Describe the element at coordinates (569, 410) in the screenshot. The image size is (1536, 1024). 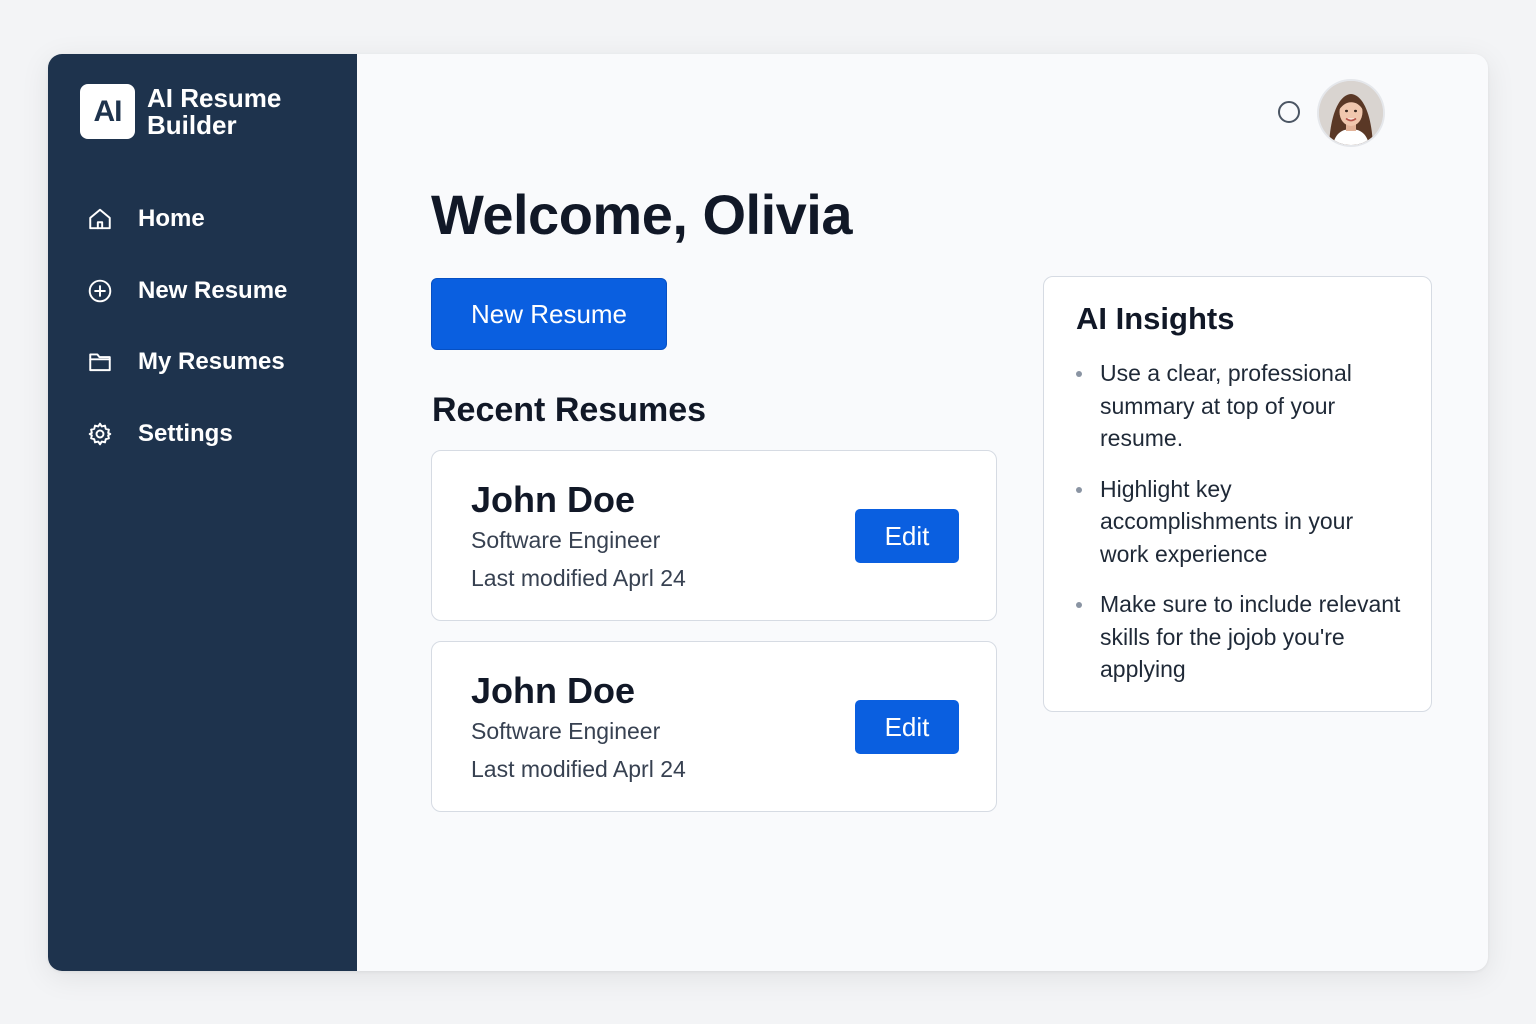
I see `recent-resumes-heading: Recent Resumes` at that location.